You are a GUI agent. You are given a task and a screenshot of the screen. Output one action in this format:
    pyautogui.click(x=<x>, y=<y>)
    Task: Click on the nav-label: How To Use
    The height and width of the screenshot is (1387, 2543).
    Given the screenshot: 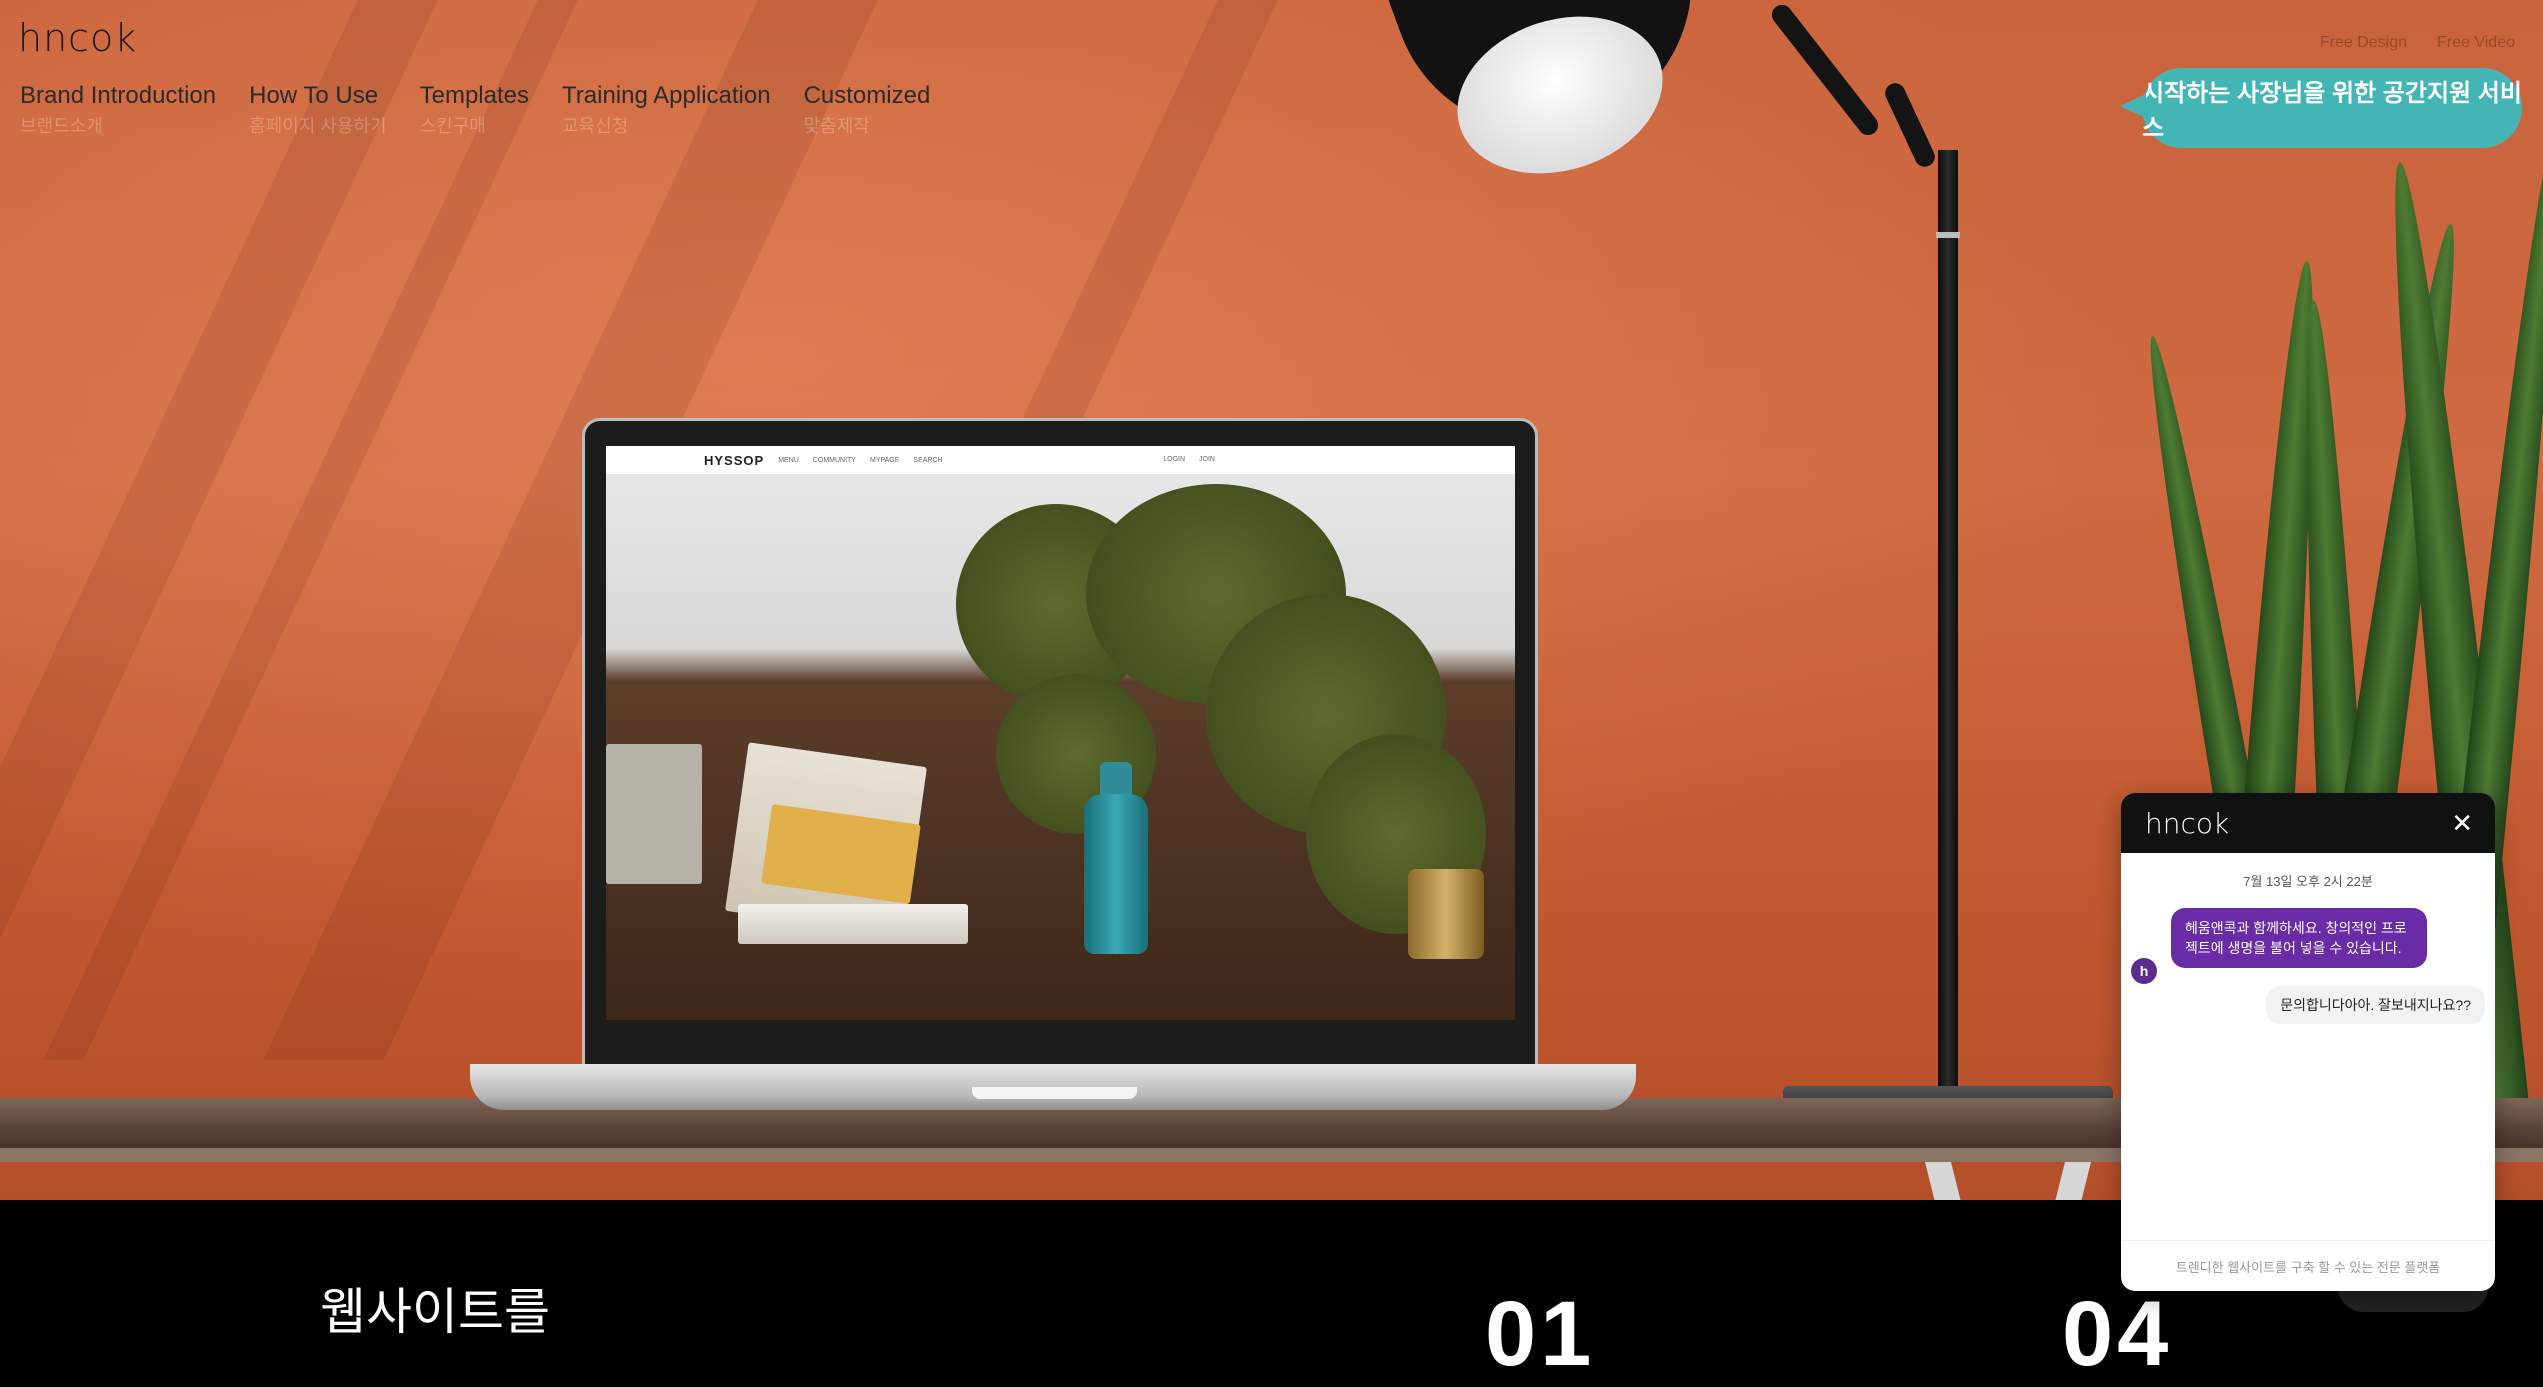 What is the action you would take?
    pyautogui.click(x=314, y=95)
    